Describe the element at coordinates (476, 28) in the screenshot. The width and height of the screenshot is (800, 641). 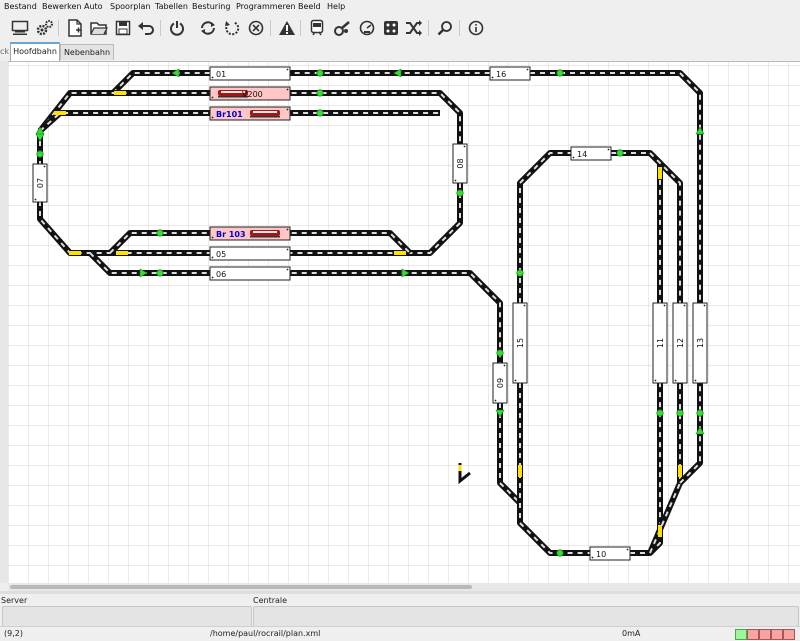
I see `info-icon` at that location.